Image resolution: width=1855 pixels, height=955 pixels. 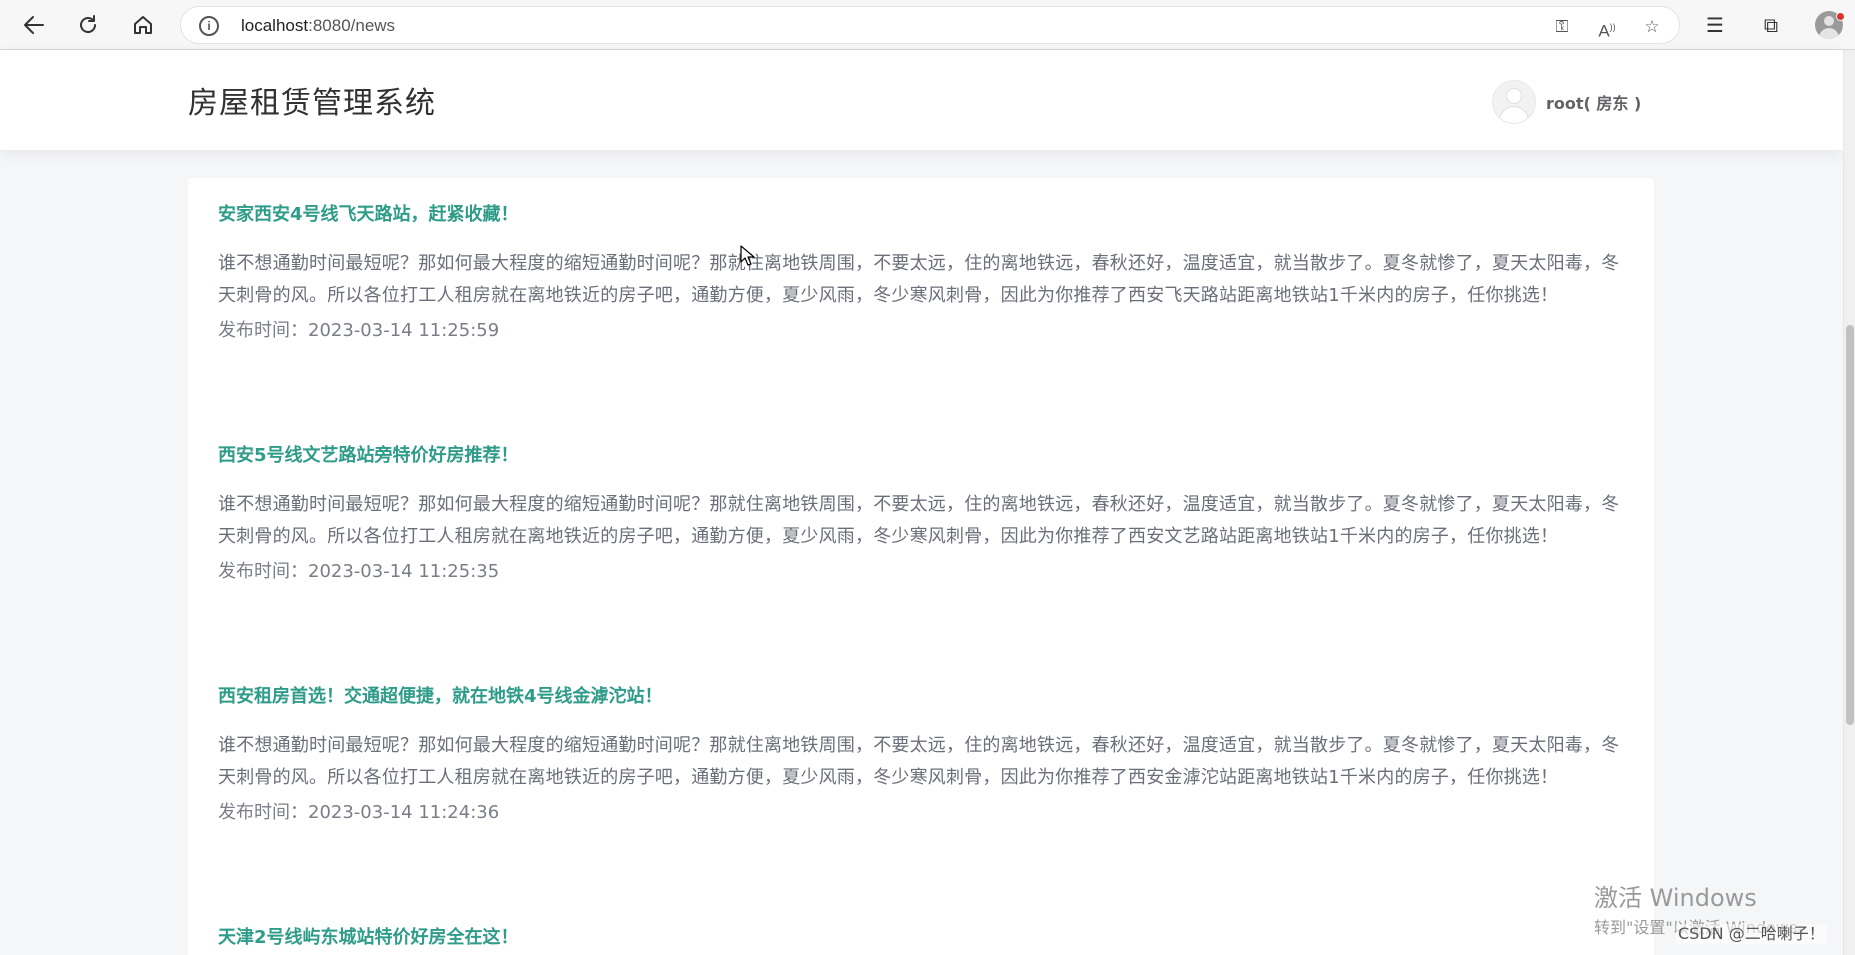 I want to click on site-info-icon: i, so click(x=209, y=26).